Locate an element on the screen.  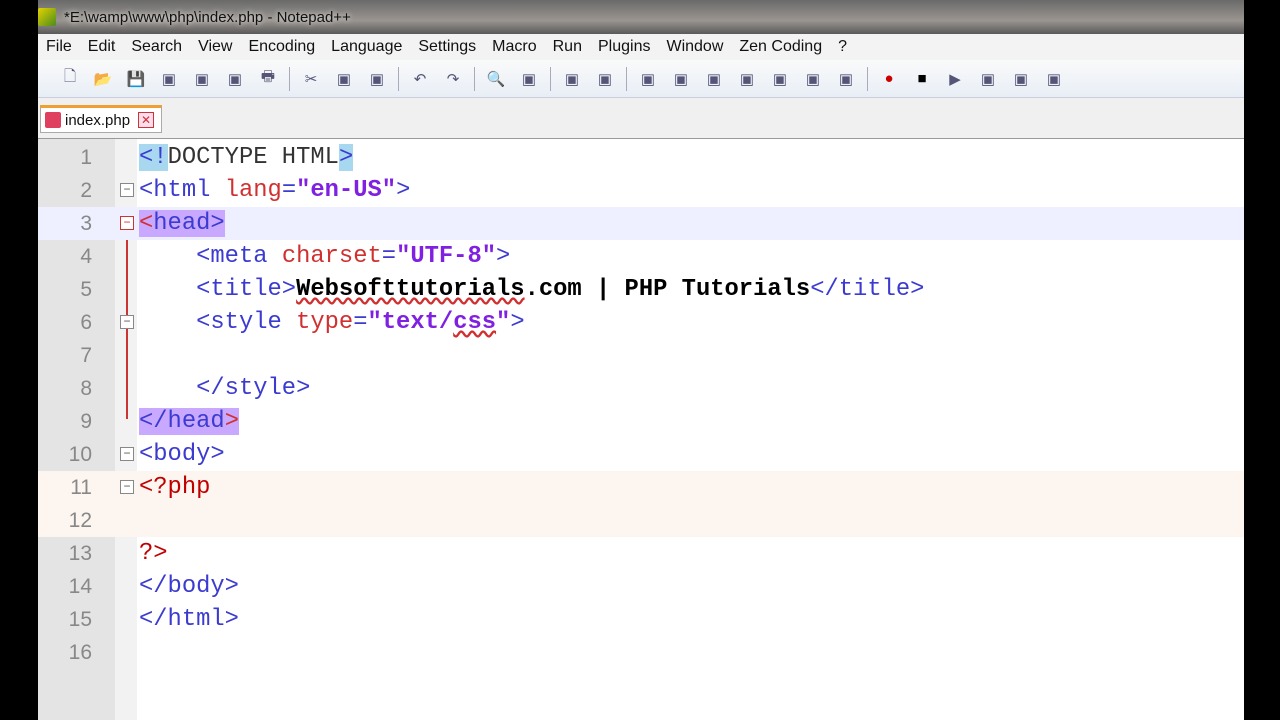
save-all-icon: ▣ is located at coordinates (169, 79).